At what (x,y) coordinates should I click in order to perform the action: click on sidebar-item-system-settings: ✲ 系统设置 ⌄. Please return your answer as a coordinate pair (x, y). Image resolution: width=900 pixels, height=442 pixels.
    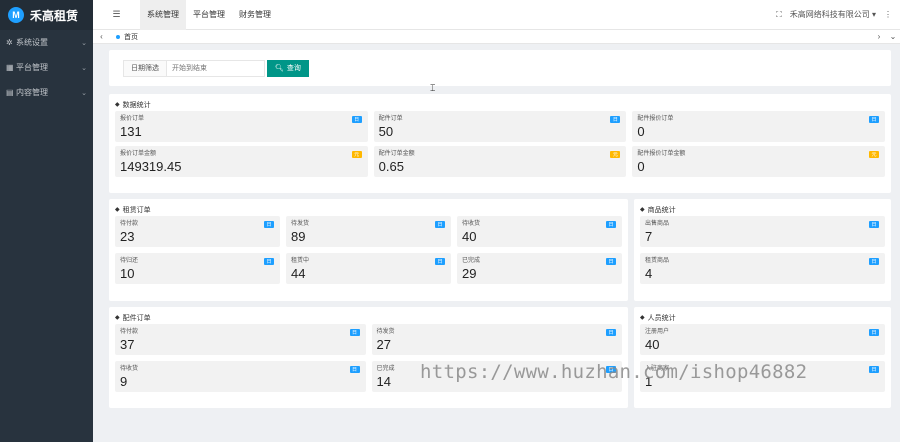
    Looking at the image, I should click on (46, 42).